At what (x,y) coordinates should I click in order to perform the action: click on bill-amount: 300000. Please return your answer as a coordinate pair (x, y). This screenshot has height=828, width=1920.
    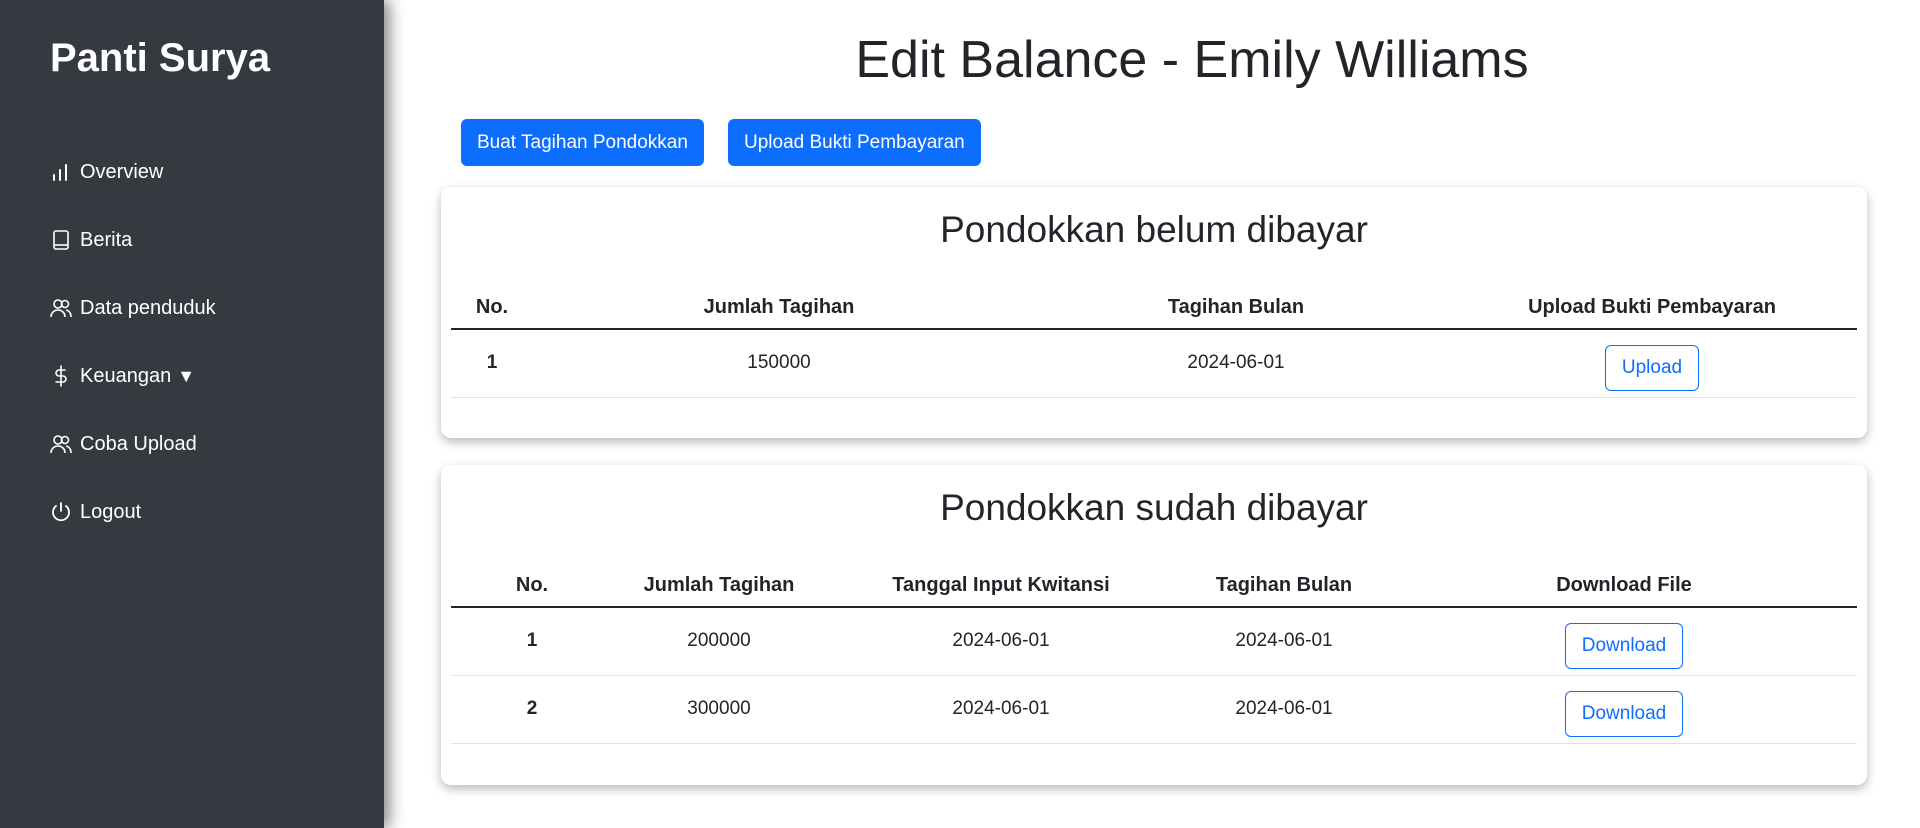
    Looking at the image, I should click on (719, 709).